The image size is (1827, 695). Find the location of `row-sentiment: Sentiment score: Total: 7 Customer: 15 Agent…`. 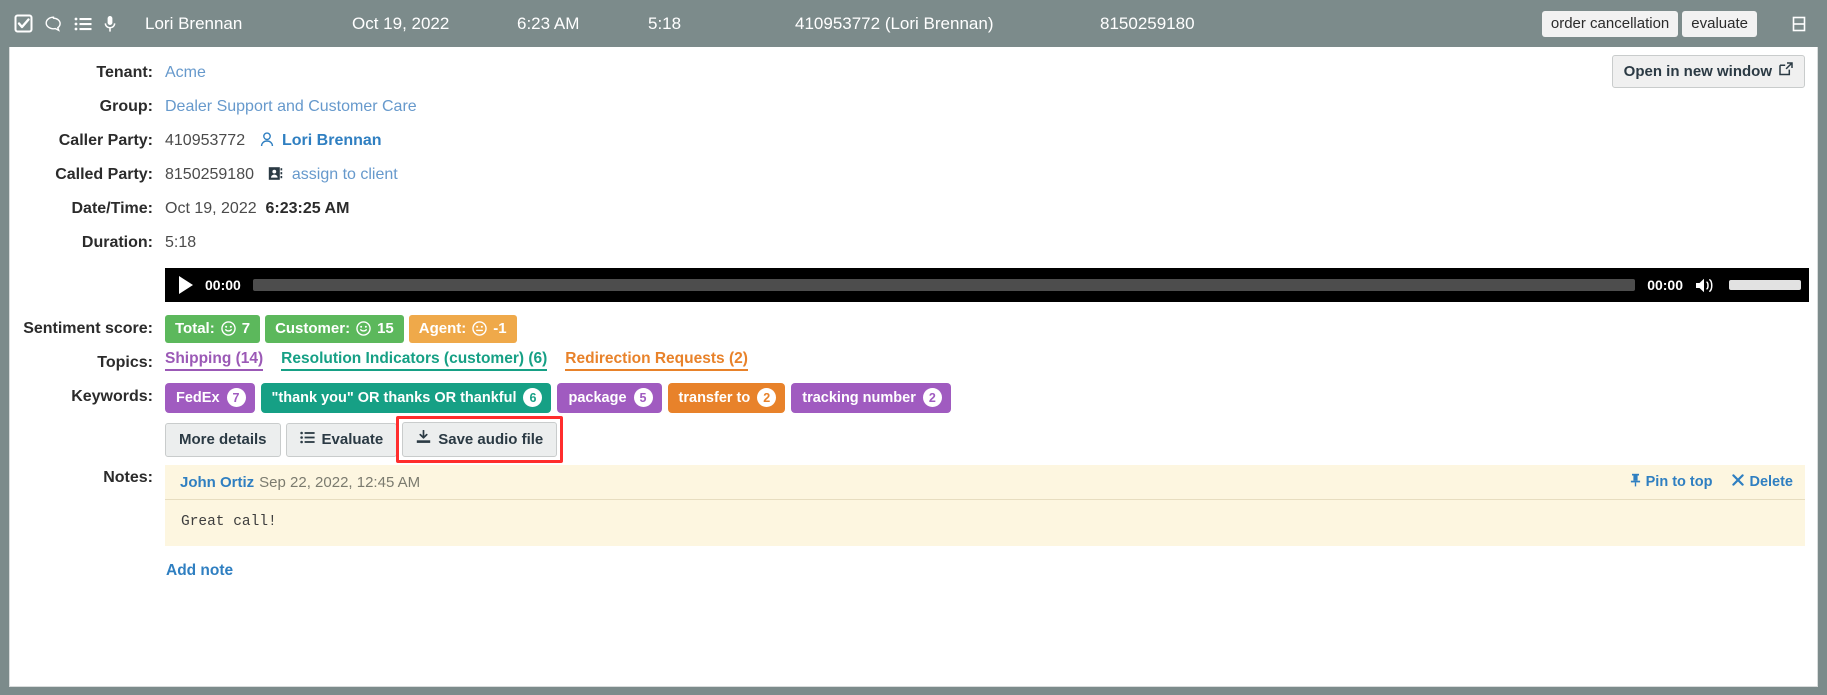

row-sentiment: Sentiment score: Total: 7 Customer: 15 Agent… is located at coordinates (913, 329).